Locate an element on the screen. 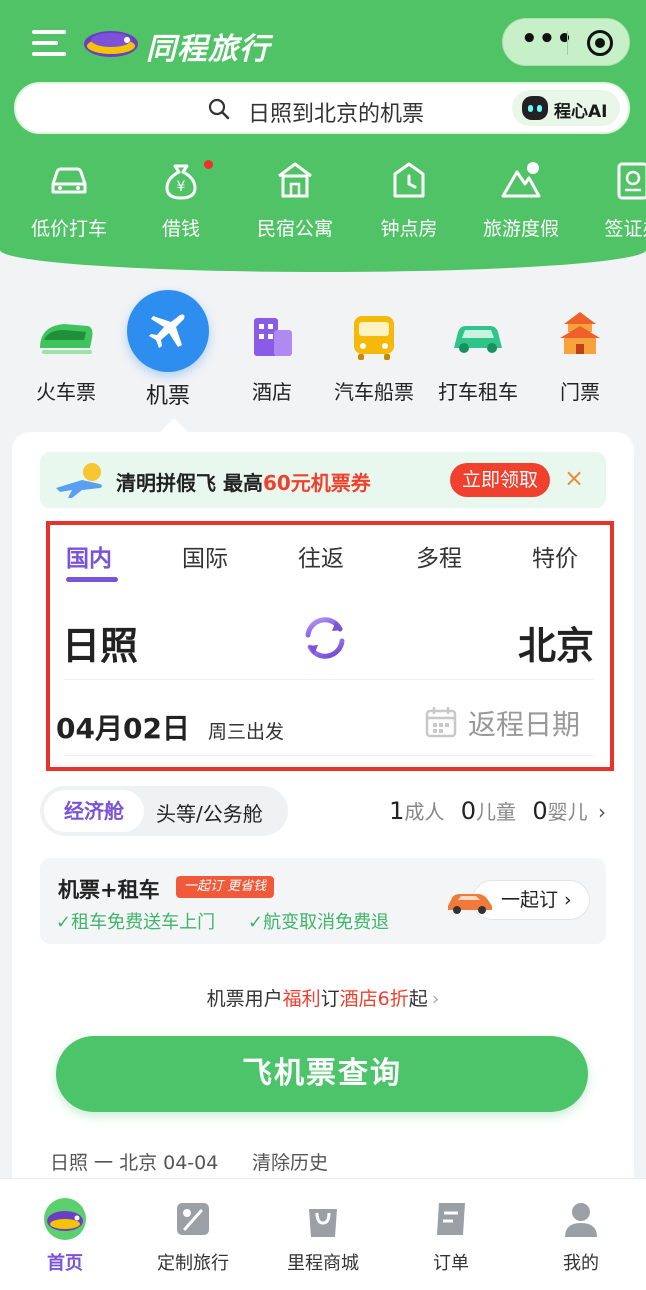 The image size is (646, 1290). top-bar: 同程旅行 ••• is located at coordinates (323, 43).